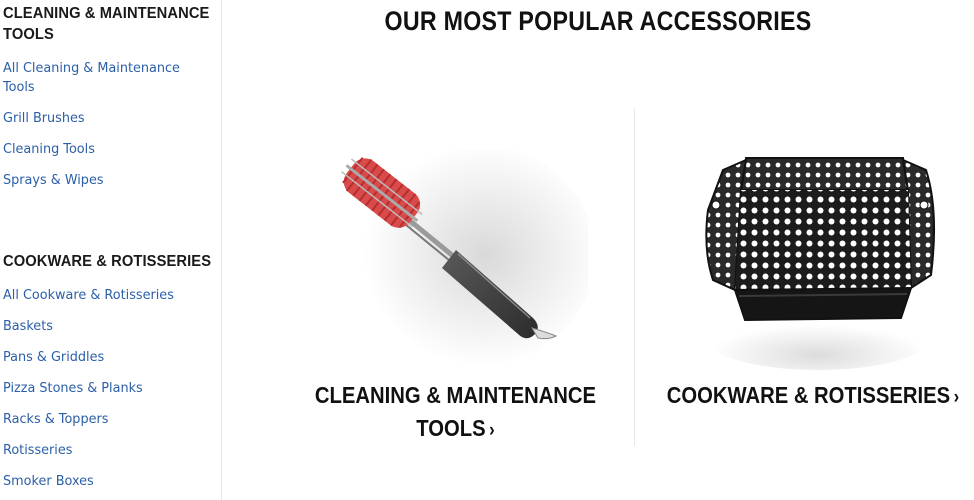 Image resolution: width=974 pixels, height=500 pixels. Describe the element at coordinates (455, 395) in the screenshot. I see `card-label-line1: CLEANING & MAINTENANCE` at that location.